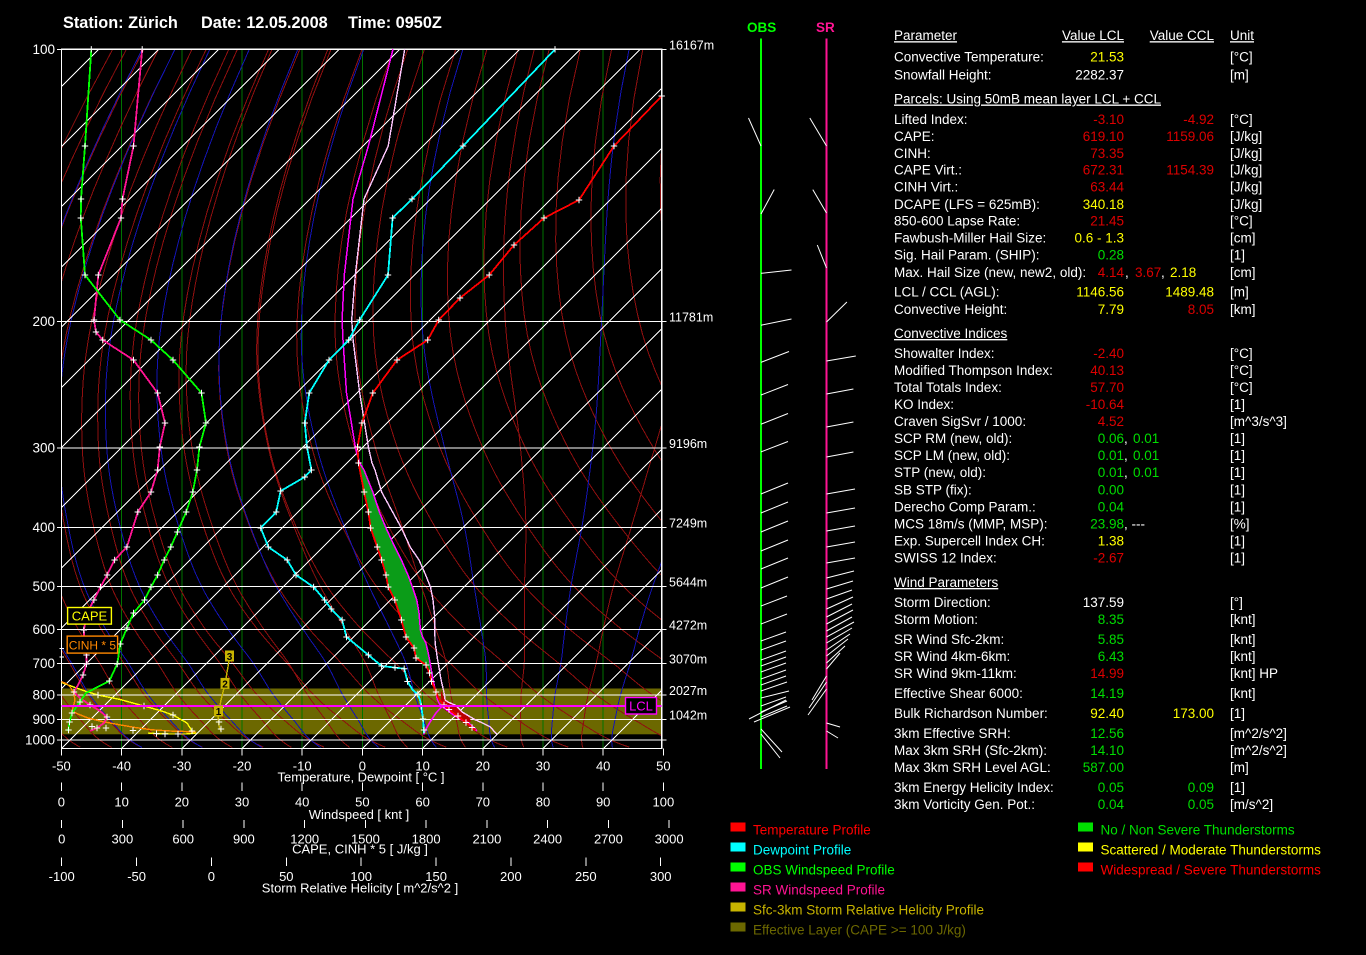  Describe the element at coordinates (1111, 255) in the screenshot. I see `svg-text: 0.28` at that location.